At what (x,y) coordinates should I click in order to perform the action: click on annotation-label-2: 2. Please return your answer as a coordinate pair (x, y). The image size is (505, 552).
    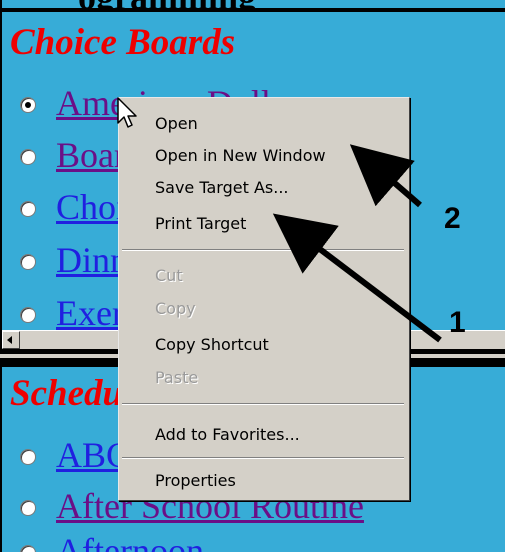
    Looking at the image, I should click on (452, 218).